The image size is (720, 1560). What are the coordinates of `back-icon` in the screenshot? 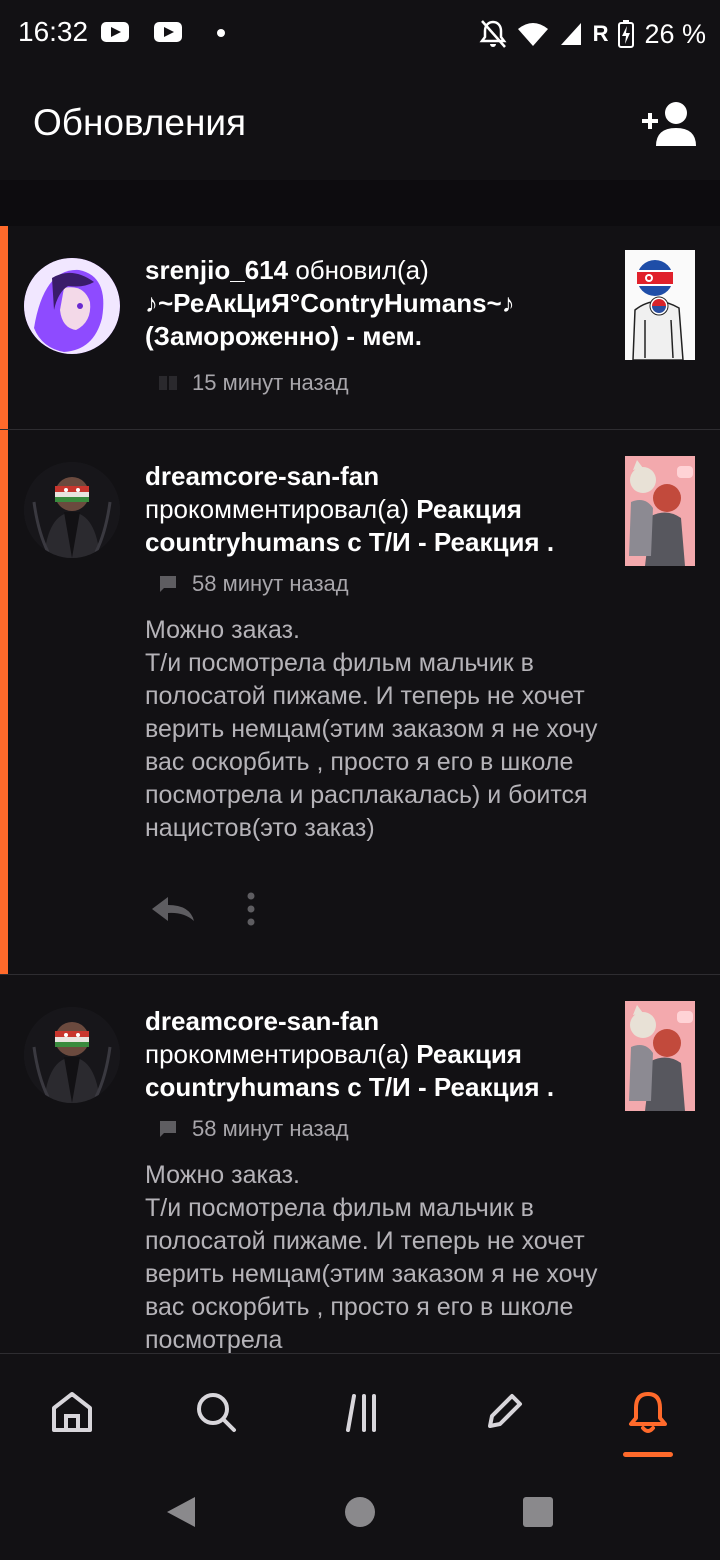 It's located at (181, 1512).